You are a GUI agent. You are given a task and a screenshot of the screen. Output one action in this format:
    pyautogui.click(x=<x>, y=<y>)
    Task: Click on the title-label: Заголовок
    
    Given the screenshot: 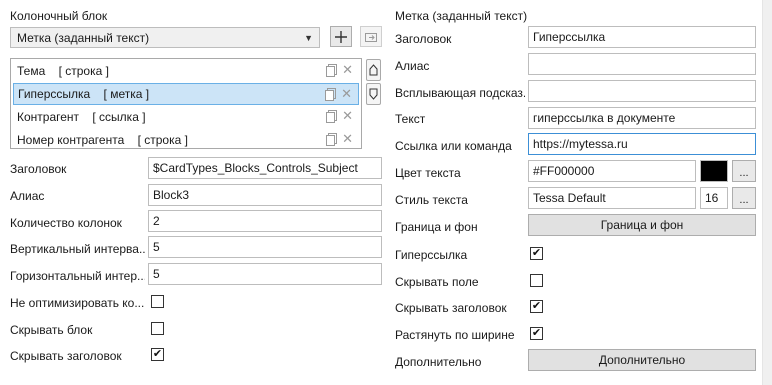 What is the action you would take?
    pyautogui.click(x=38, y=169)
    